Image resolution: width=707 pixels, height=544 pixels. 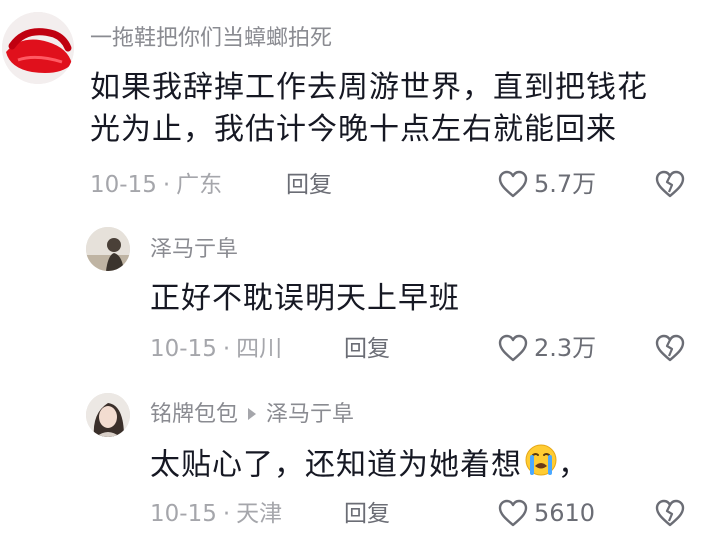 I want to click on reply-to-username: 泽马亍阜, so click(x=310, y=414).